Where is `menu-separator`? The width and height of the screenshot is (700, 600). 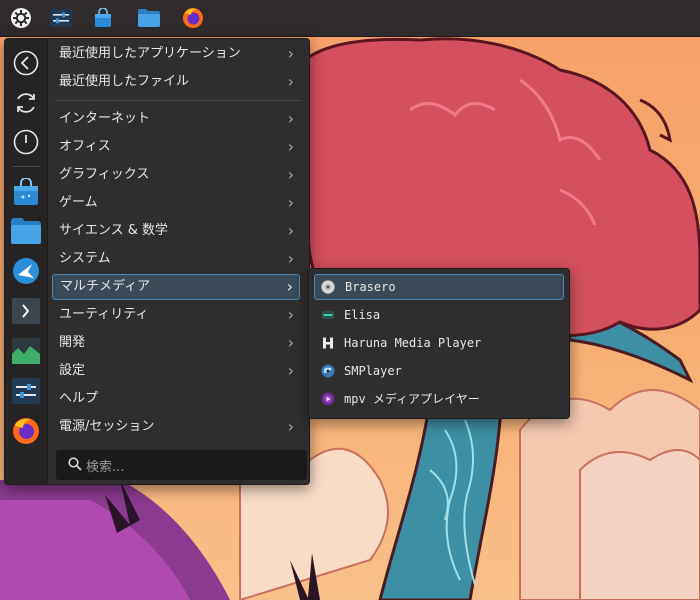
menu-separator is located at coordinates (177, 100).